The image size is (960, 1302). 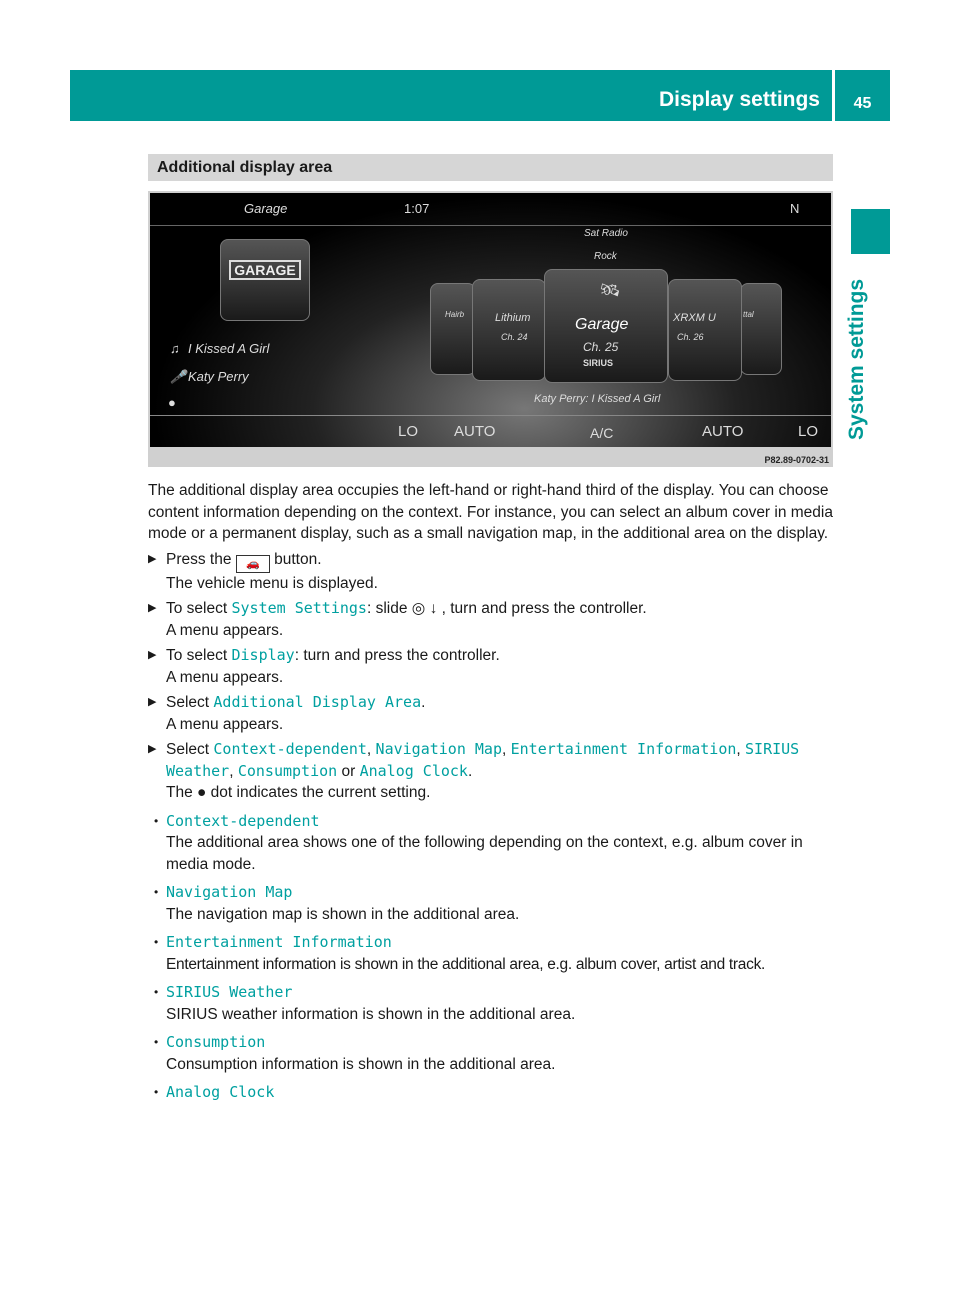 I want to click on side-tab, so click(x=870, y=231).